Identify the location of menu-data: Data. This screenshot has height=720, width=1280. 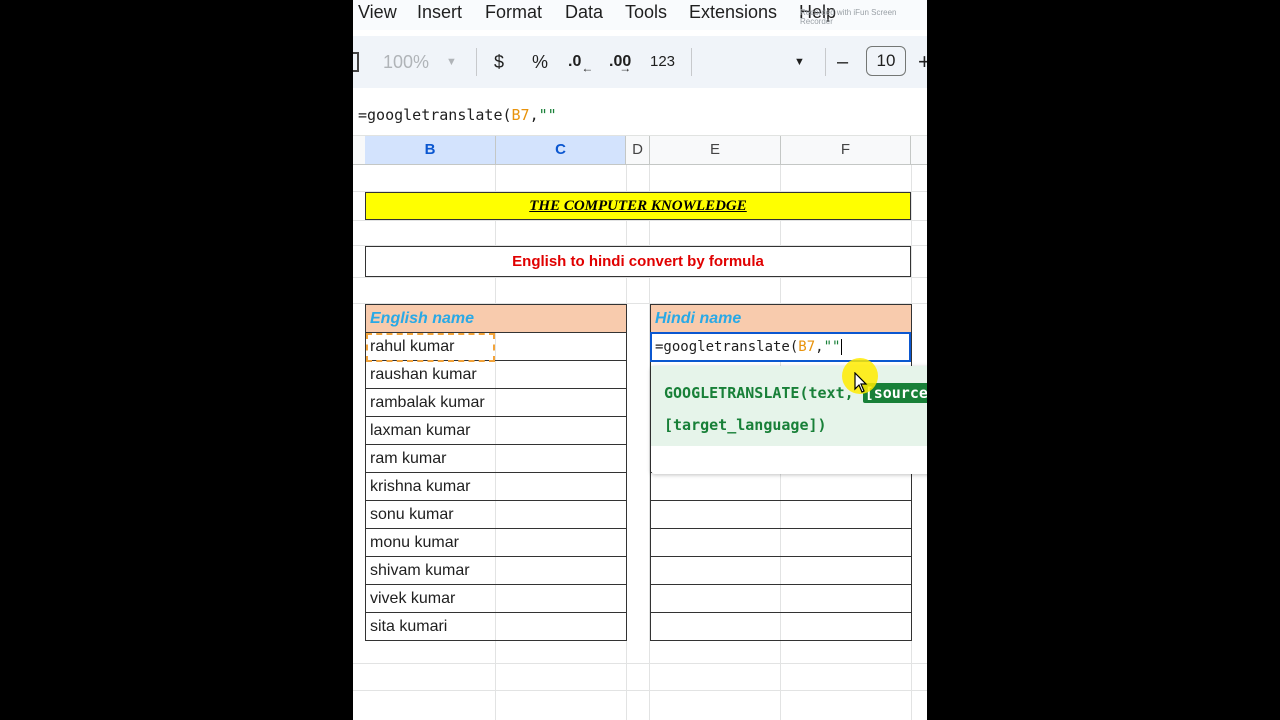
(584, 12).